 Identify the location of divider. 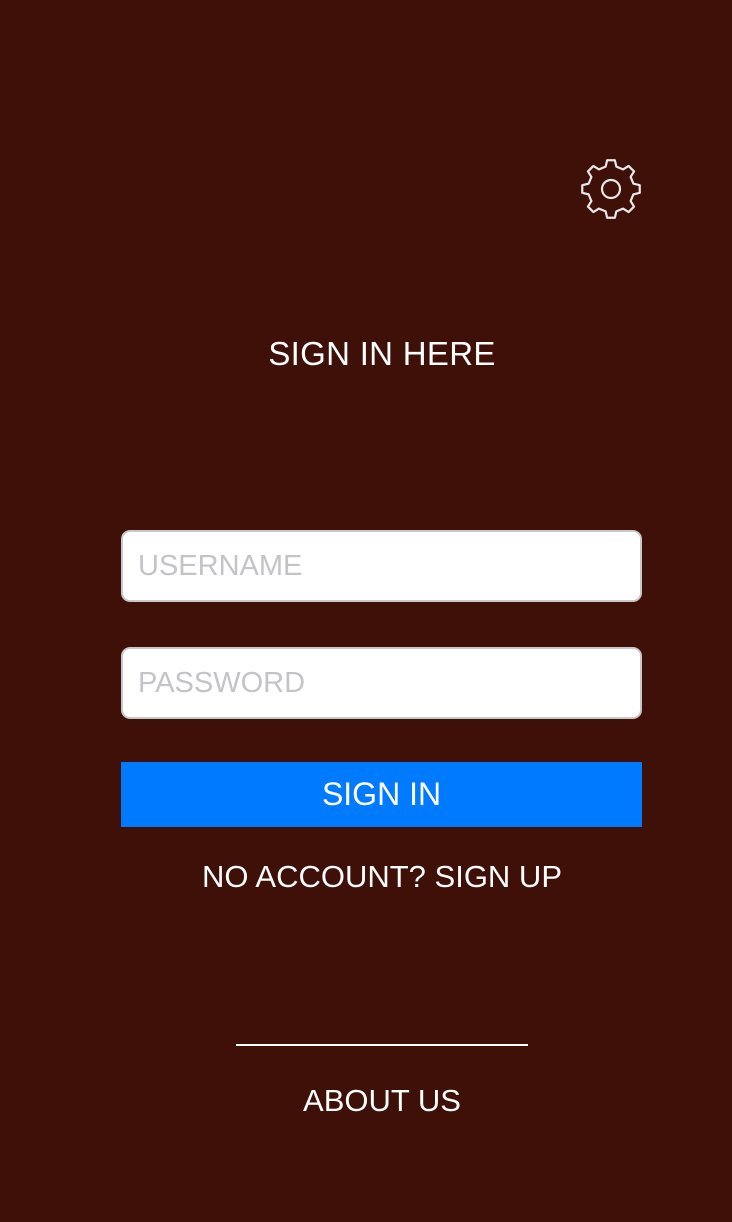
(382, 1045).